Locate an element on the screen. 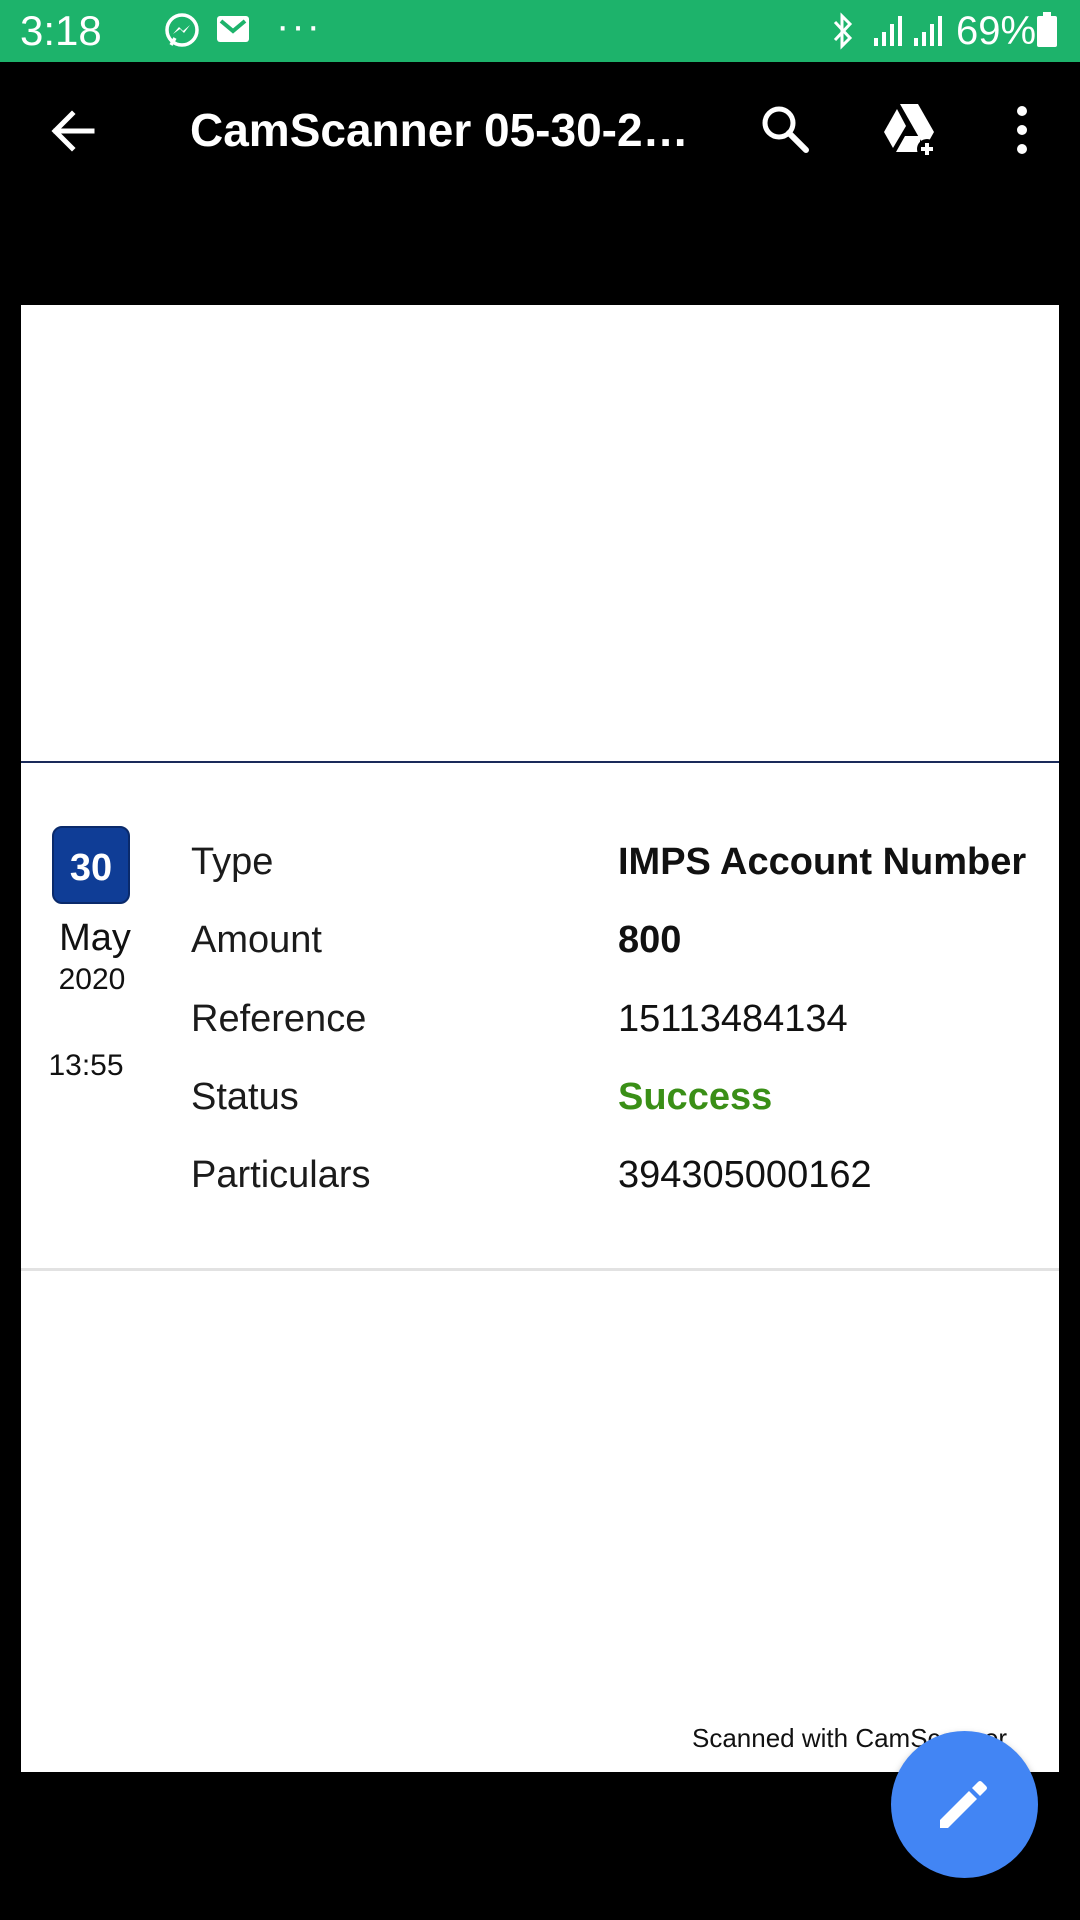  overflow-menu-button is located at coordinates (1022, 132).